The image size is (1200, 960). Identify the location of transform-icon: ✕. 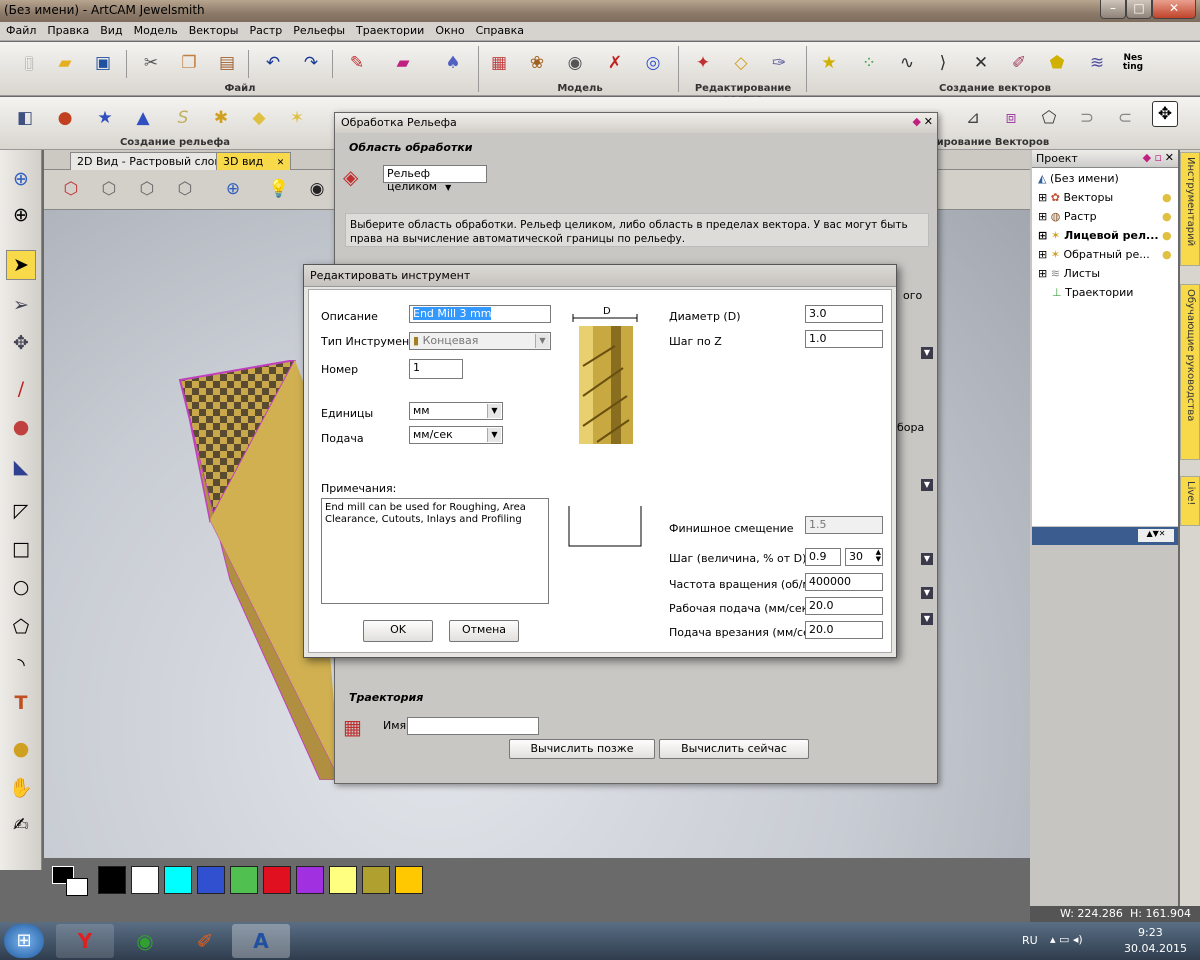
(981, 63).